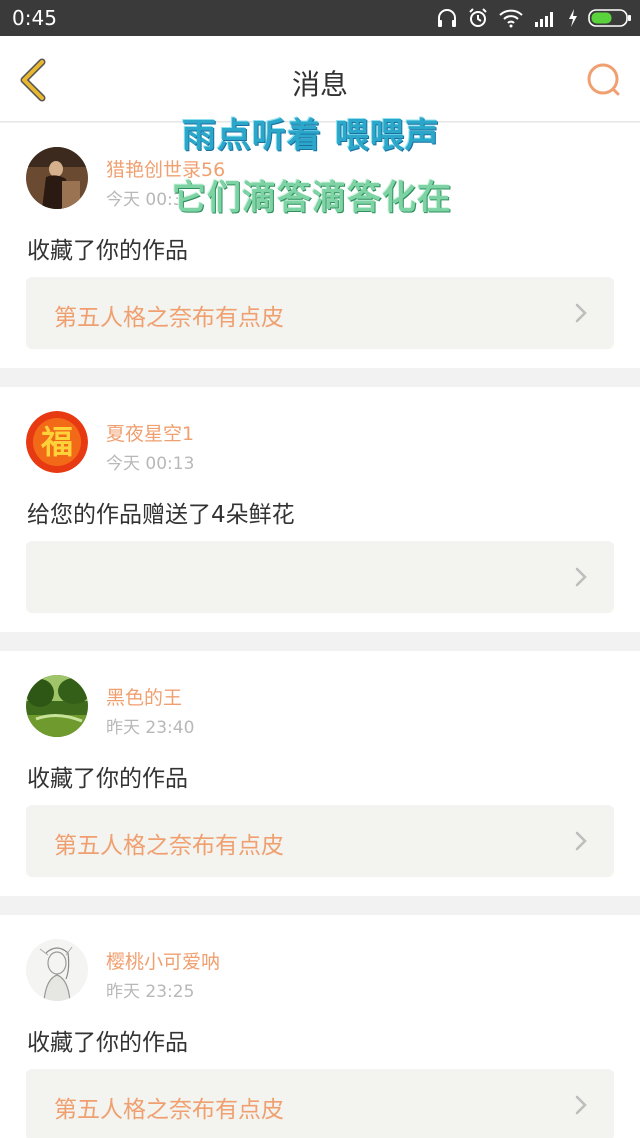 This screenshot has height=1138, width=640. Describe the element at coordinates (447, 18) in the screenshot. I see `headphones-icon` at that location.